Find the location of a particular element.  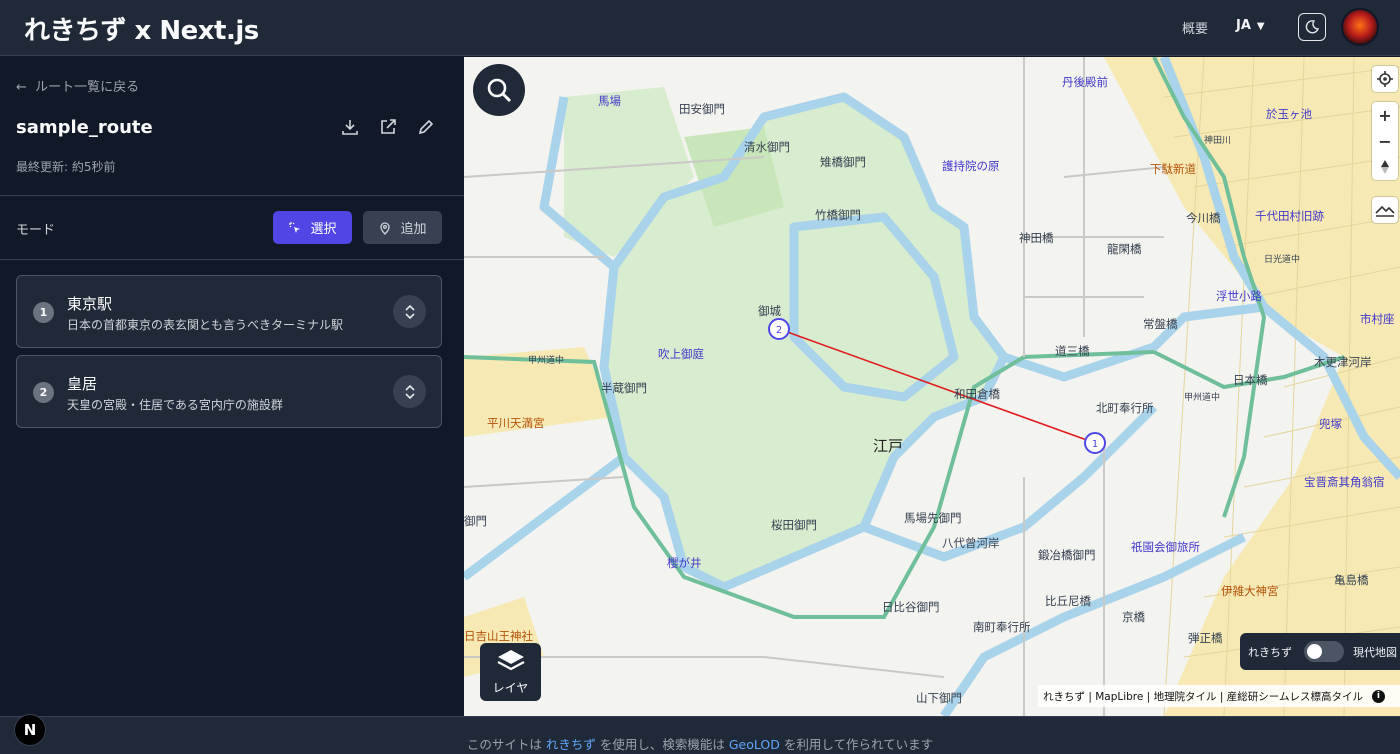

download-button is located at coordinates (350, 127).